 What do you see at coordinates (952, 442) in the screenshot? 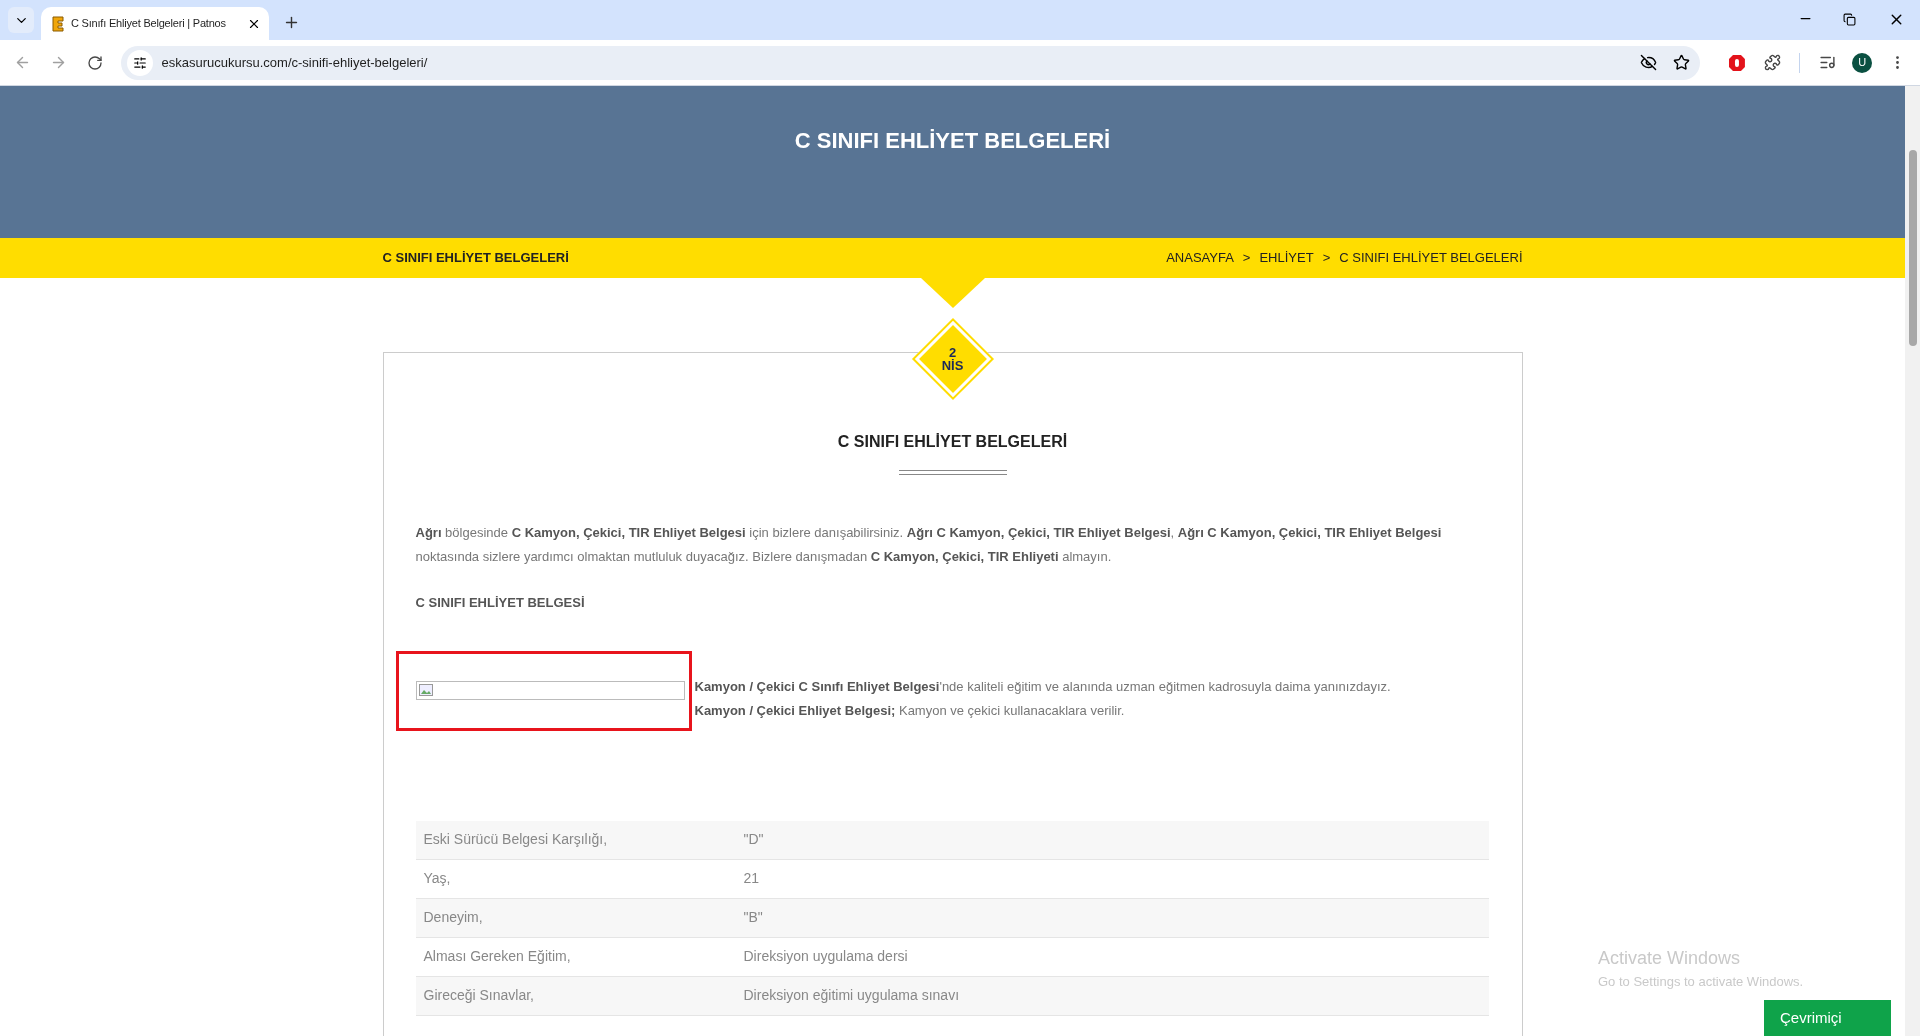
I see `article-title: C SINIFI EHLİYET BELGELERİ` at bounding box center [952, 442].